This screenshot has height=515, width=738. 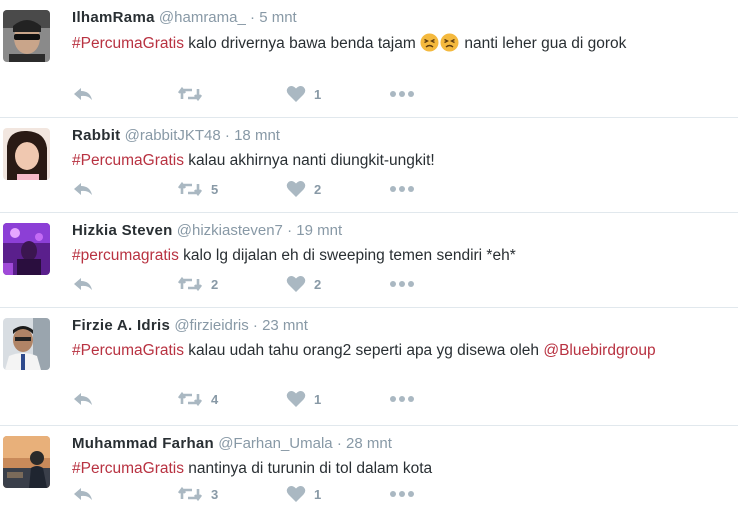 What do you see at coordinates (202, 17) in the screenshot?
I see `user-handle: @hamrama_` at bounding box center [202, 17].